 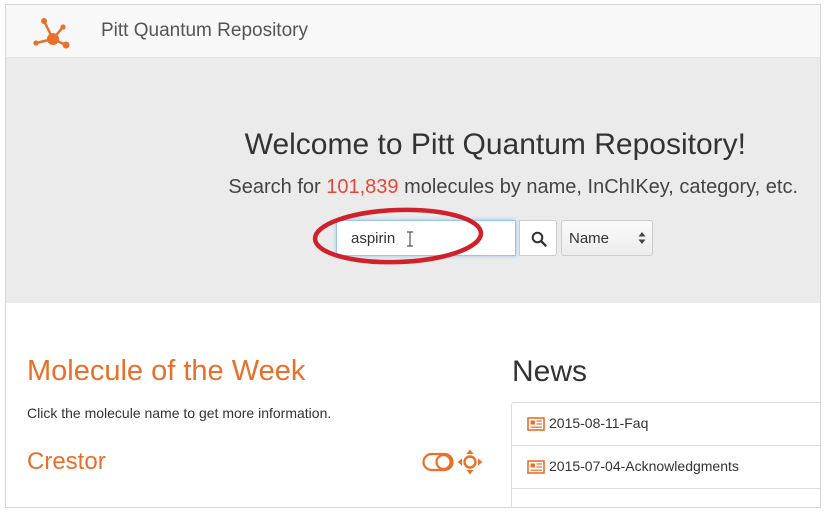 What do you see at coordinates (66, 462) in the screenshot?
I see `molecule-name-link: Crestor` at bounding box center [66, 462].